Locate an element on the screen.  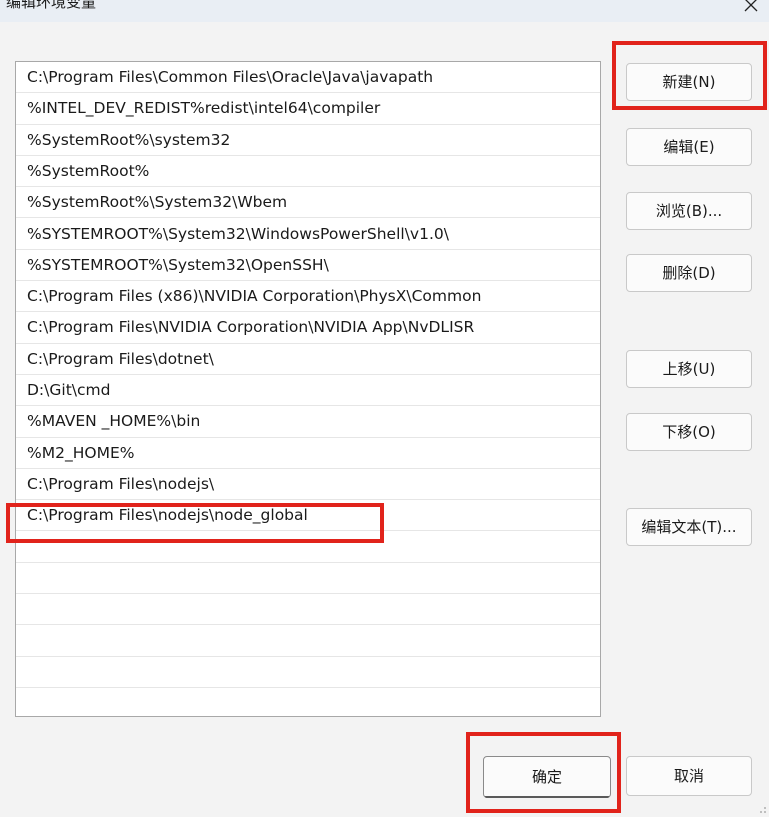
window-title: 编辑环境变量 is located at coordinates (51, 5).